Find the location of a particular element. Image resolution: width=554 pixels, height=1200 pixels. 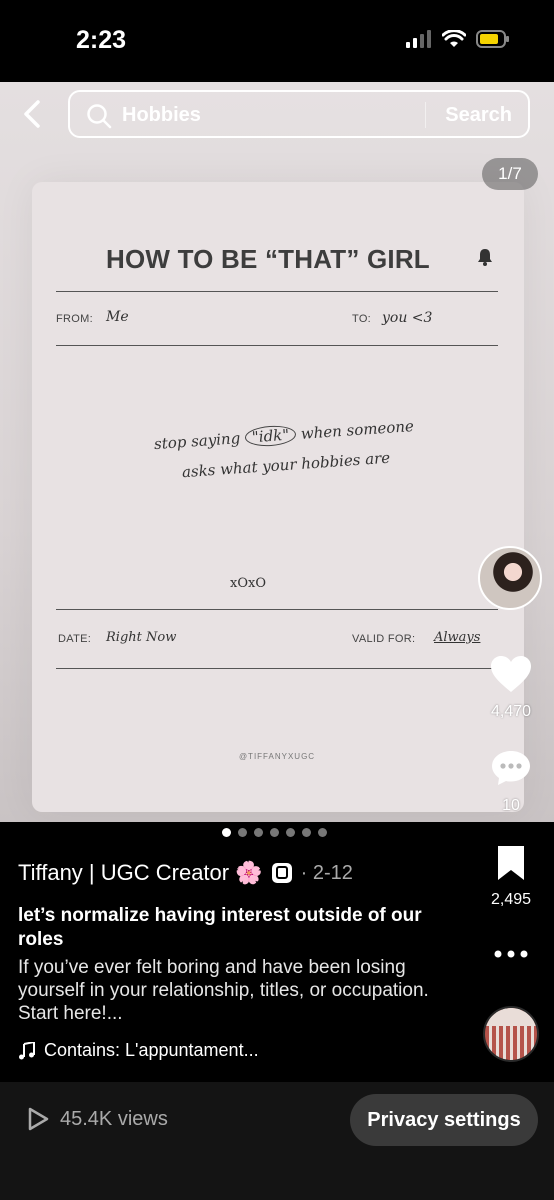

repost-icon is located at coordinates (281, 873).